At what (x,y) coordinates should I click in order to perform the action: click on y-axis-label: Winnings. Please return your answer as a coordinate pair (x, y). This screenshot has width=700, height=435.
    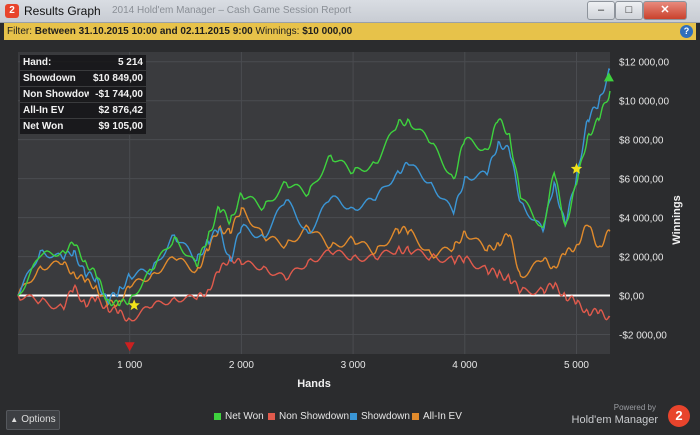
    Looking at the image, I should click on (677, 219).